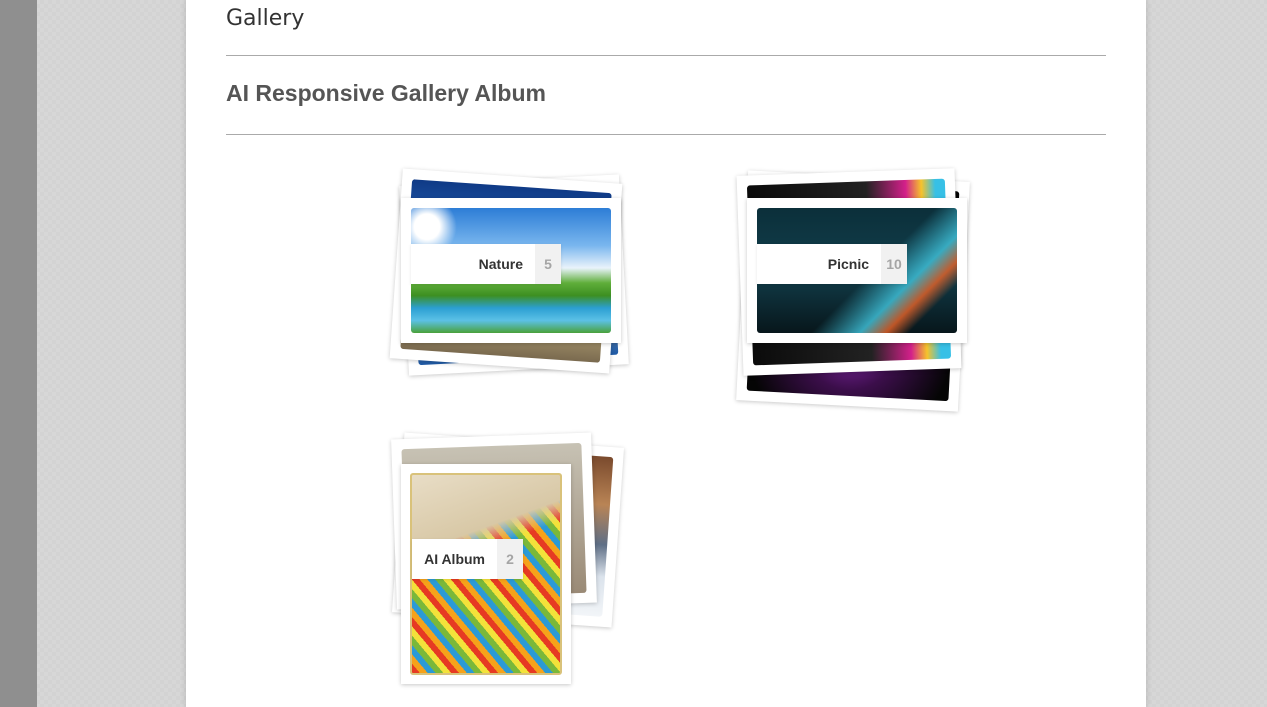 Image resolution: width=1267 pixels, height=707 pixels. What do you see at coordinates (386, 93) in the screenshot?
I see `album-section-heading: AI Responsive Gallery Album` at bounding box center [386, 93].